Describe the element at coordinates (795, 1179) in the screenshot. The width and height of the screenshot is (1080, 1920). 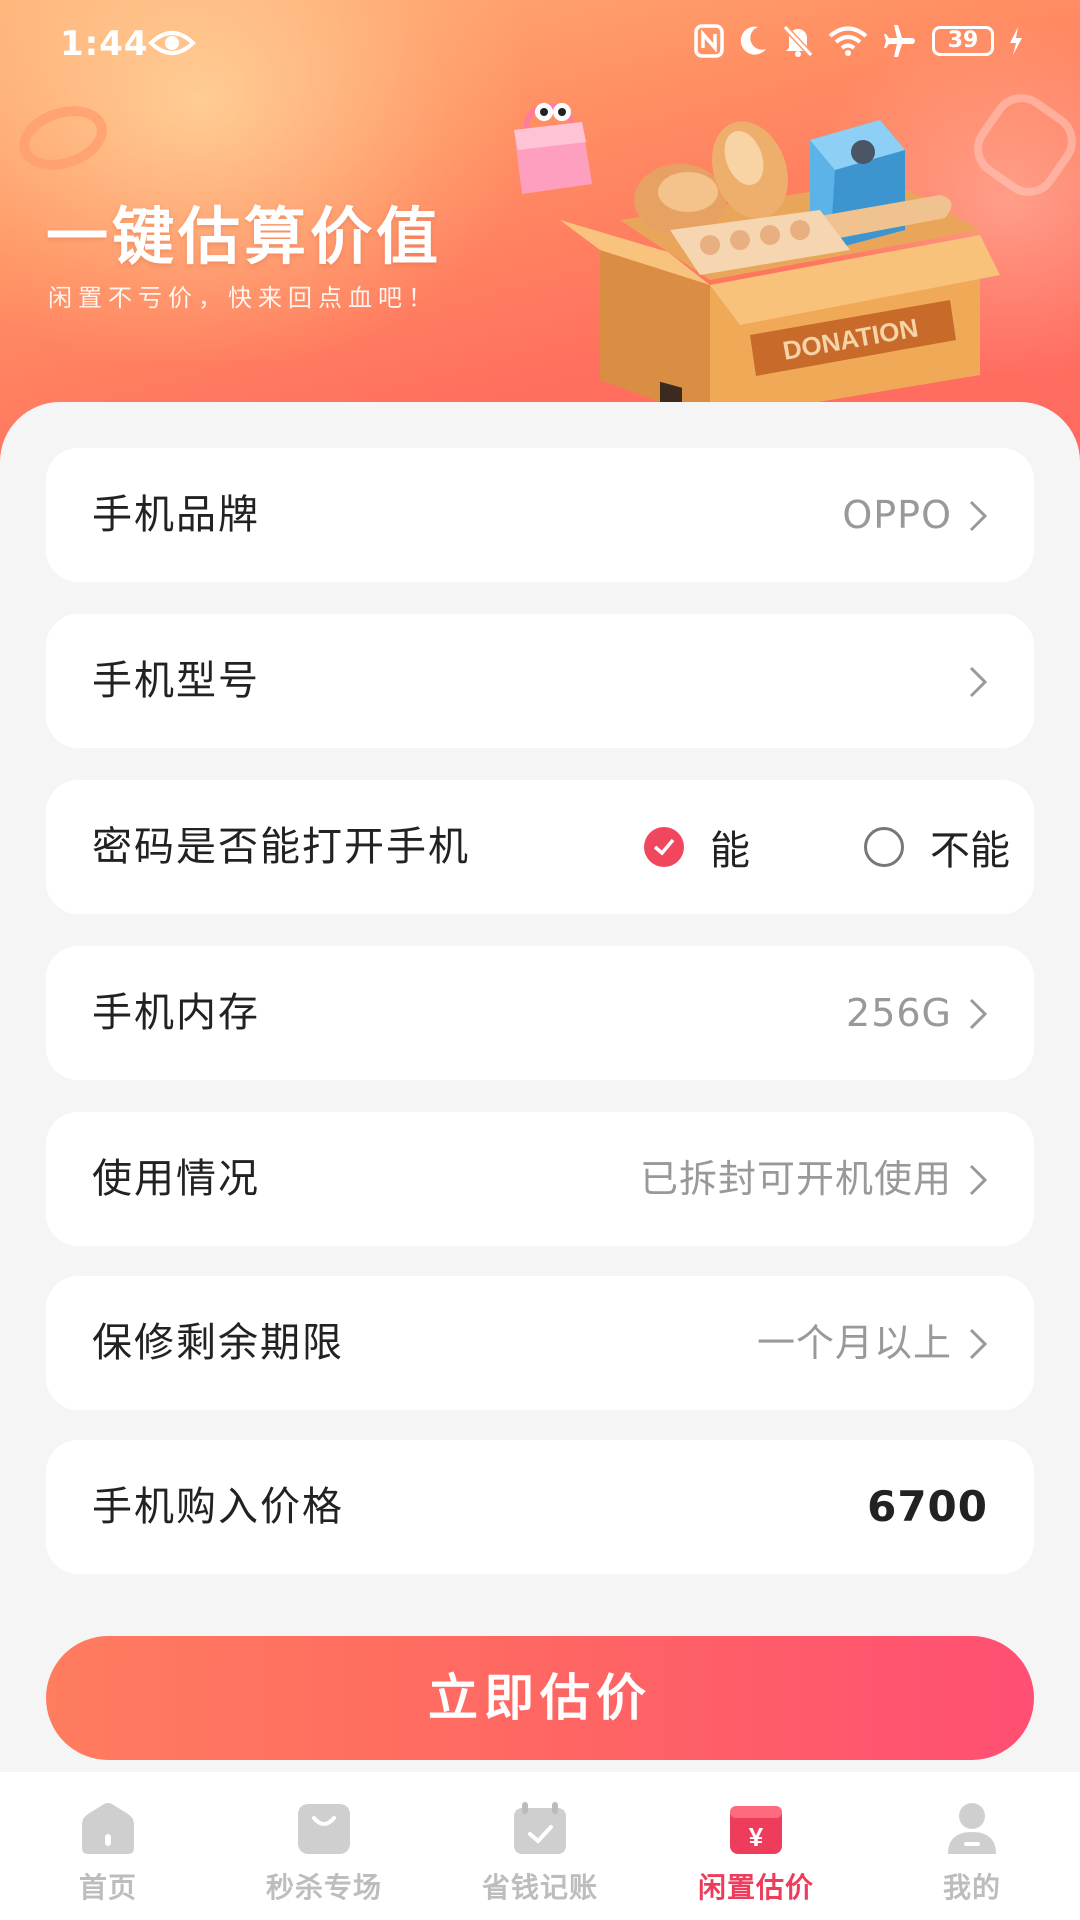
I see `condition-value: 已拆封可开机使用` at that location.